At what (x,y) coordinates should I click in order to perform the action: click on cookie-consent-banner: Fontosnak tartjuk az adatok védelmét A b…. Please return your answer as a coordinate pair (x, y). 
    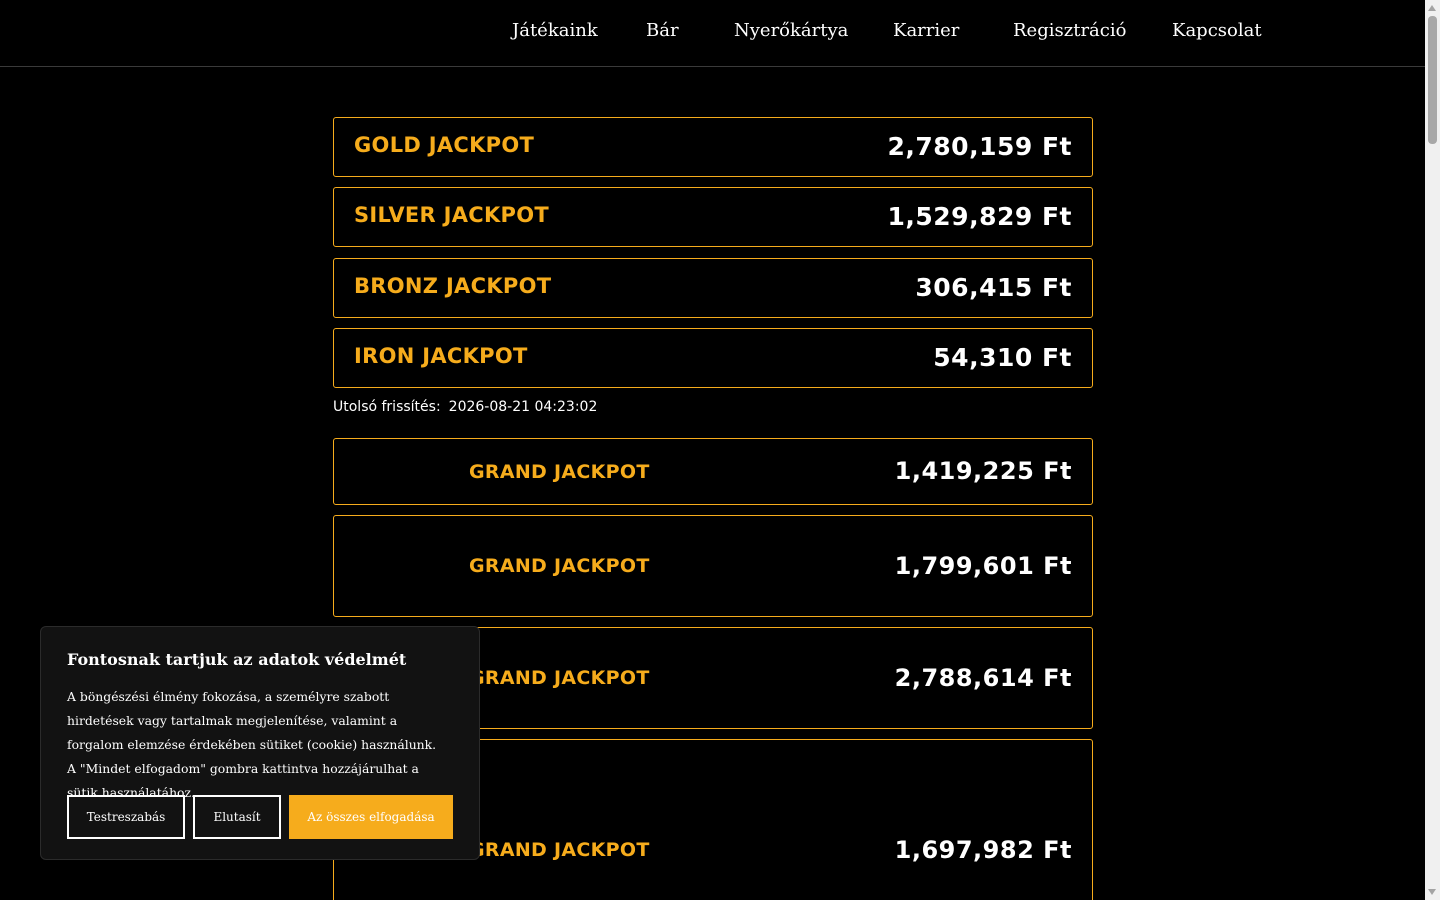
    Looking at the image, I should click on (260, 743).